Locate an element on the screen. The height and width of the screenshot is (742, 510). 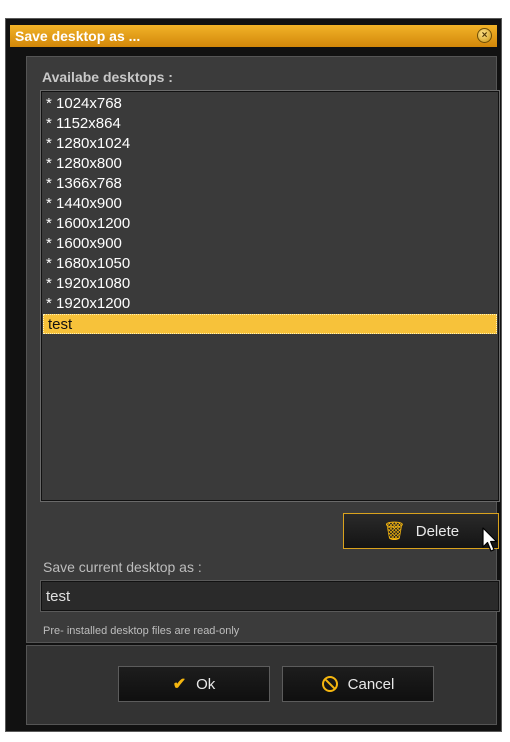
button-bar: ✔ Ok Cancel is located at coordinates (261, 685).